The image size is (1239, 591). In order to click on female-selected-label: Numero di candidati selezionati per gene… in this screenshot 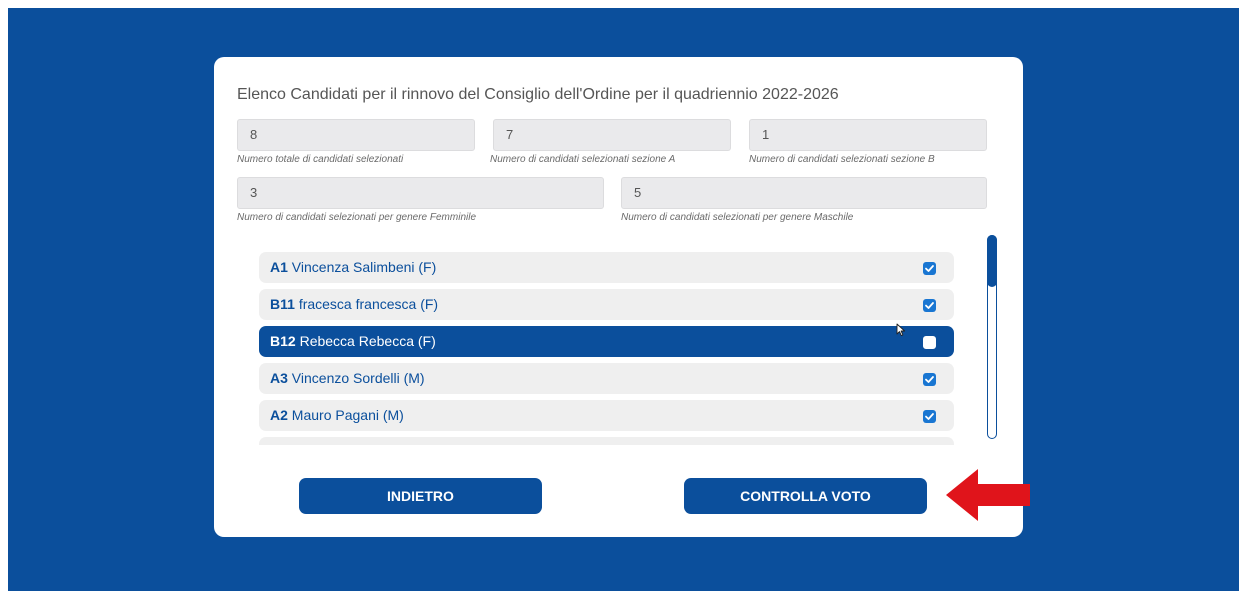, I will do `click(357, 217)`.